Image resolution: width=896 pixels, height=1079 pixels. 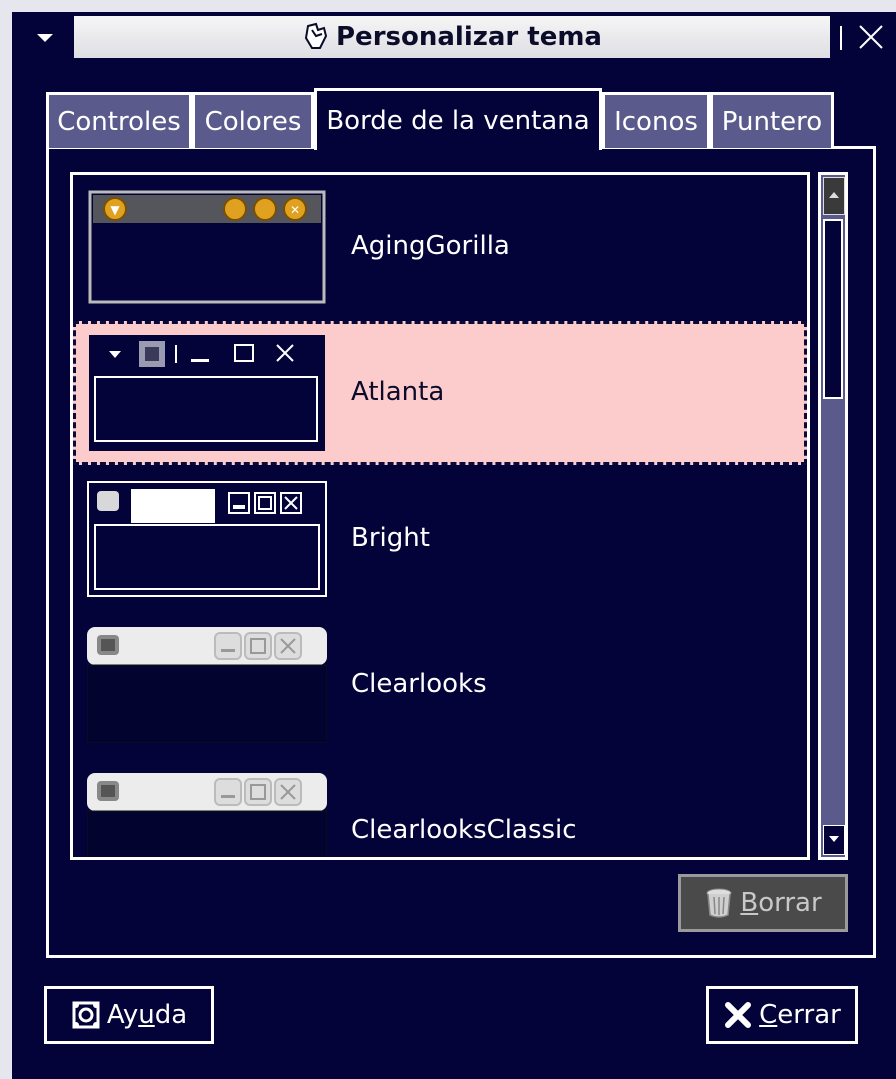 I want to click on theme-name: ClearlooksClassic, so click(x=464, y=830).